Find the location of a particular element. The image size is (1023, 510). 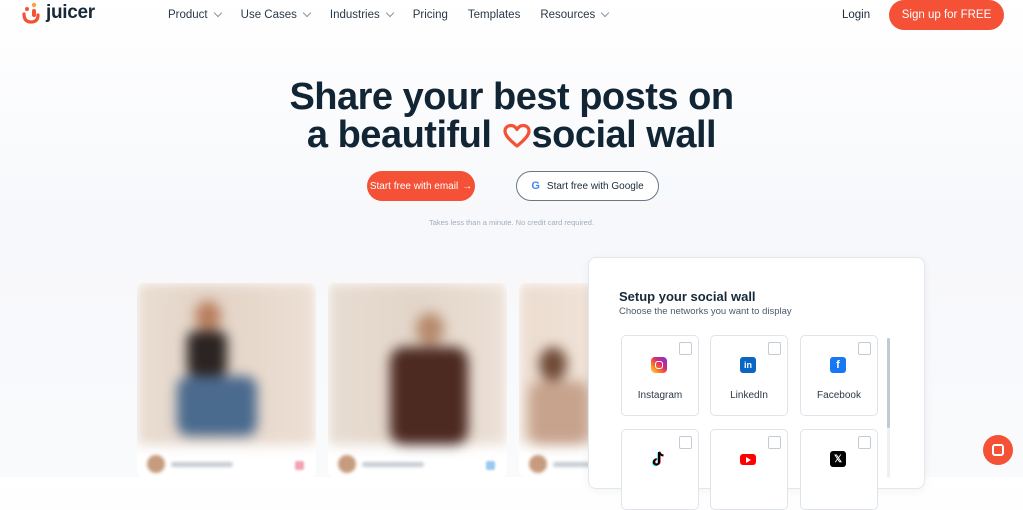

x-icon: 𝕏 is located at coordinates (838, 459).